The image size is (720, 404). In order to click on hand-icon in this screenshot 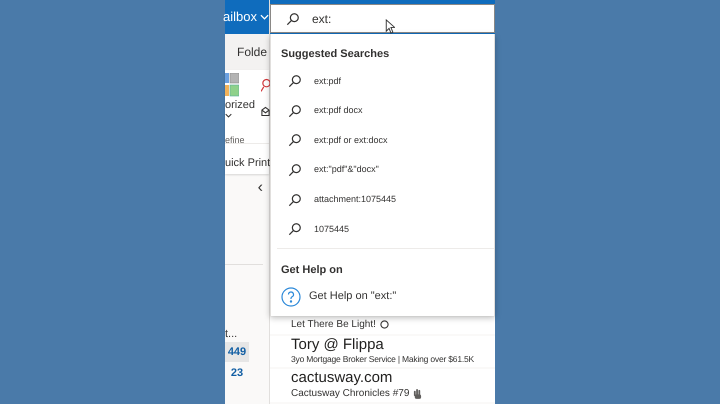, I will do `click(417, 393)`.